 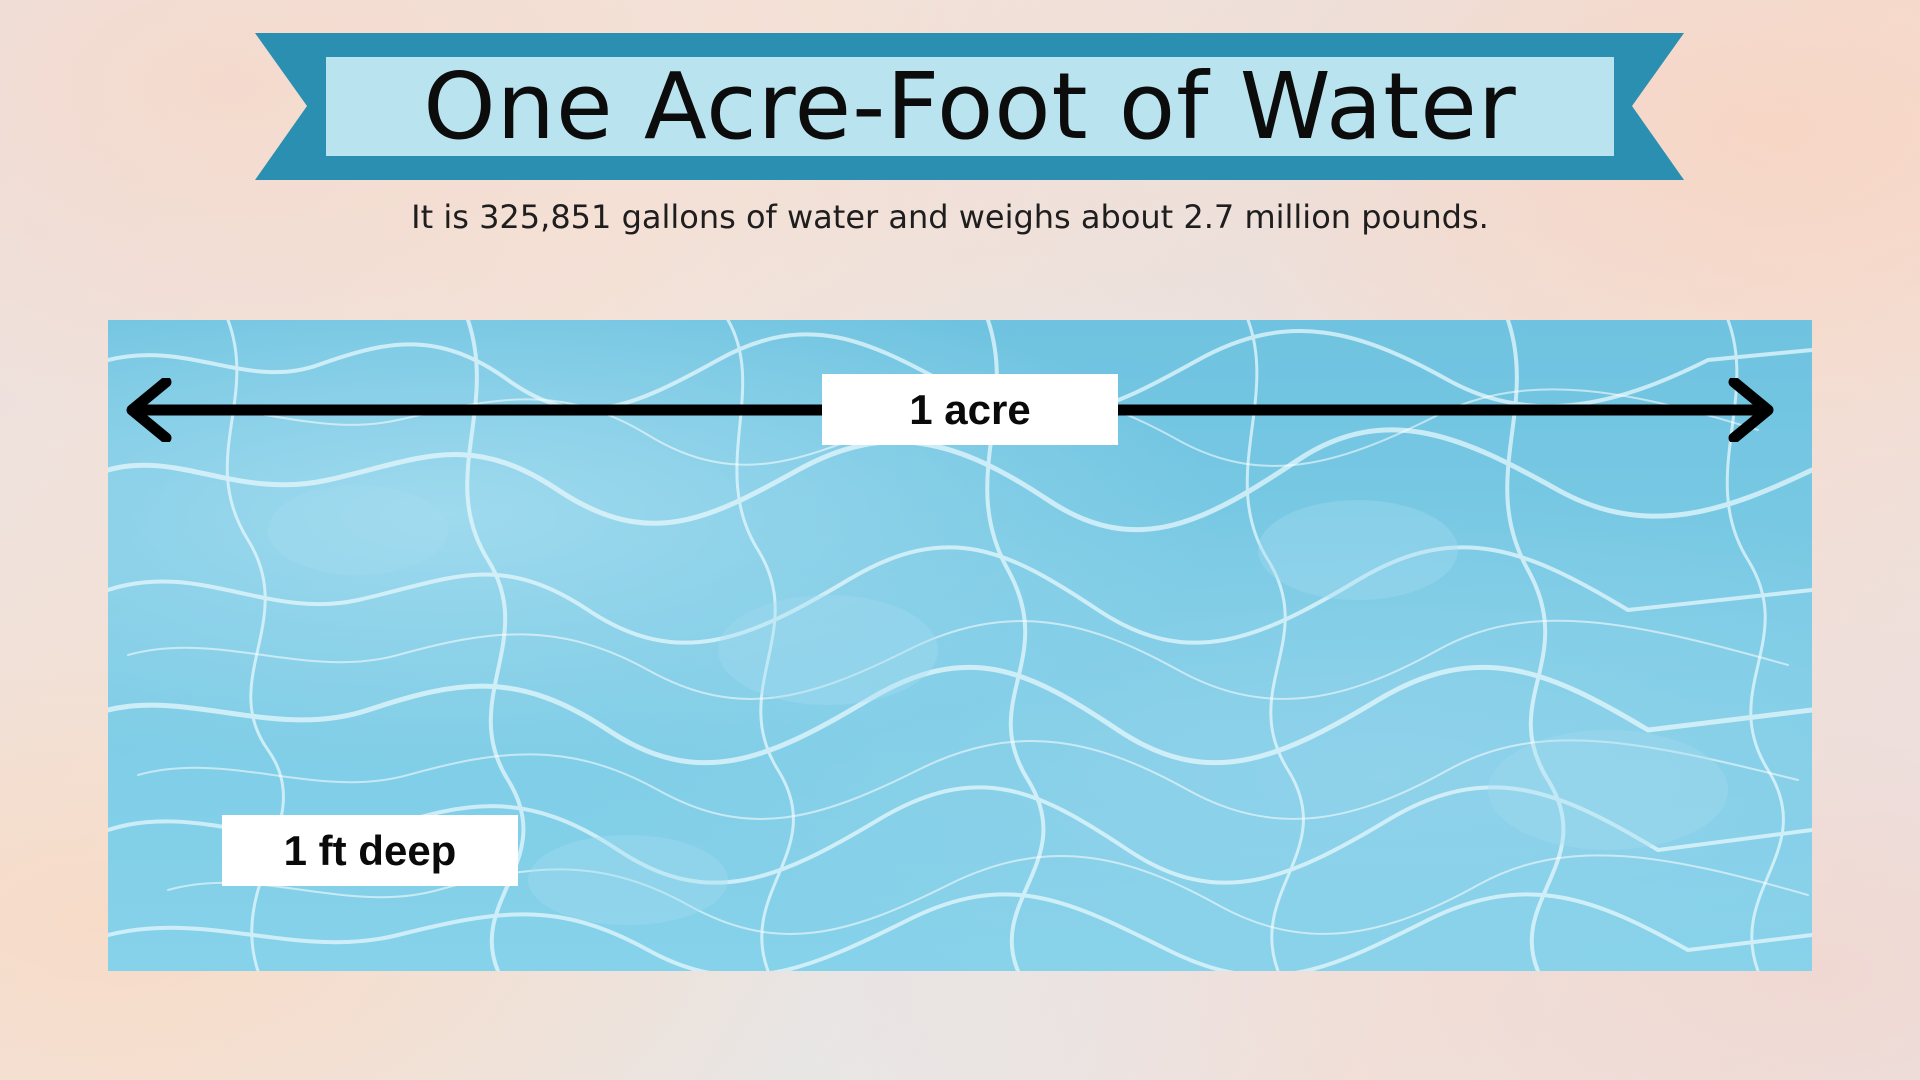 I want to click on title-banner: One Acre-Foot of Water, so click(x=969, y=106).